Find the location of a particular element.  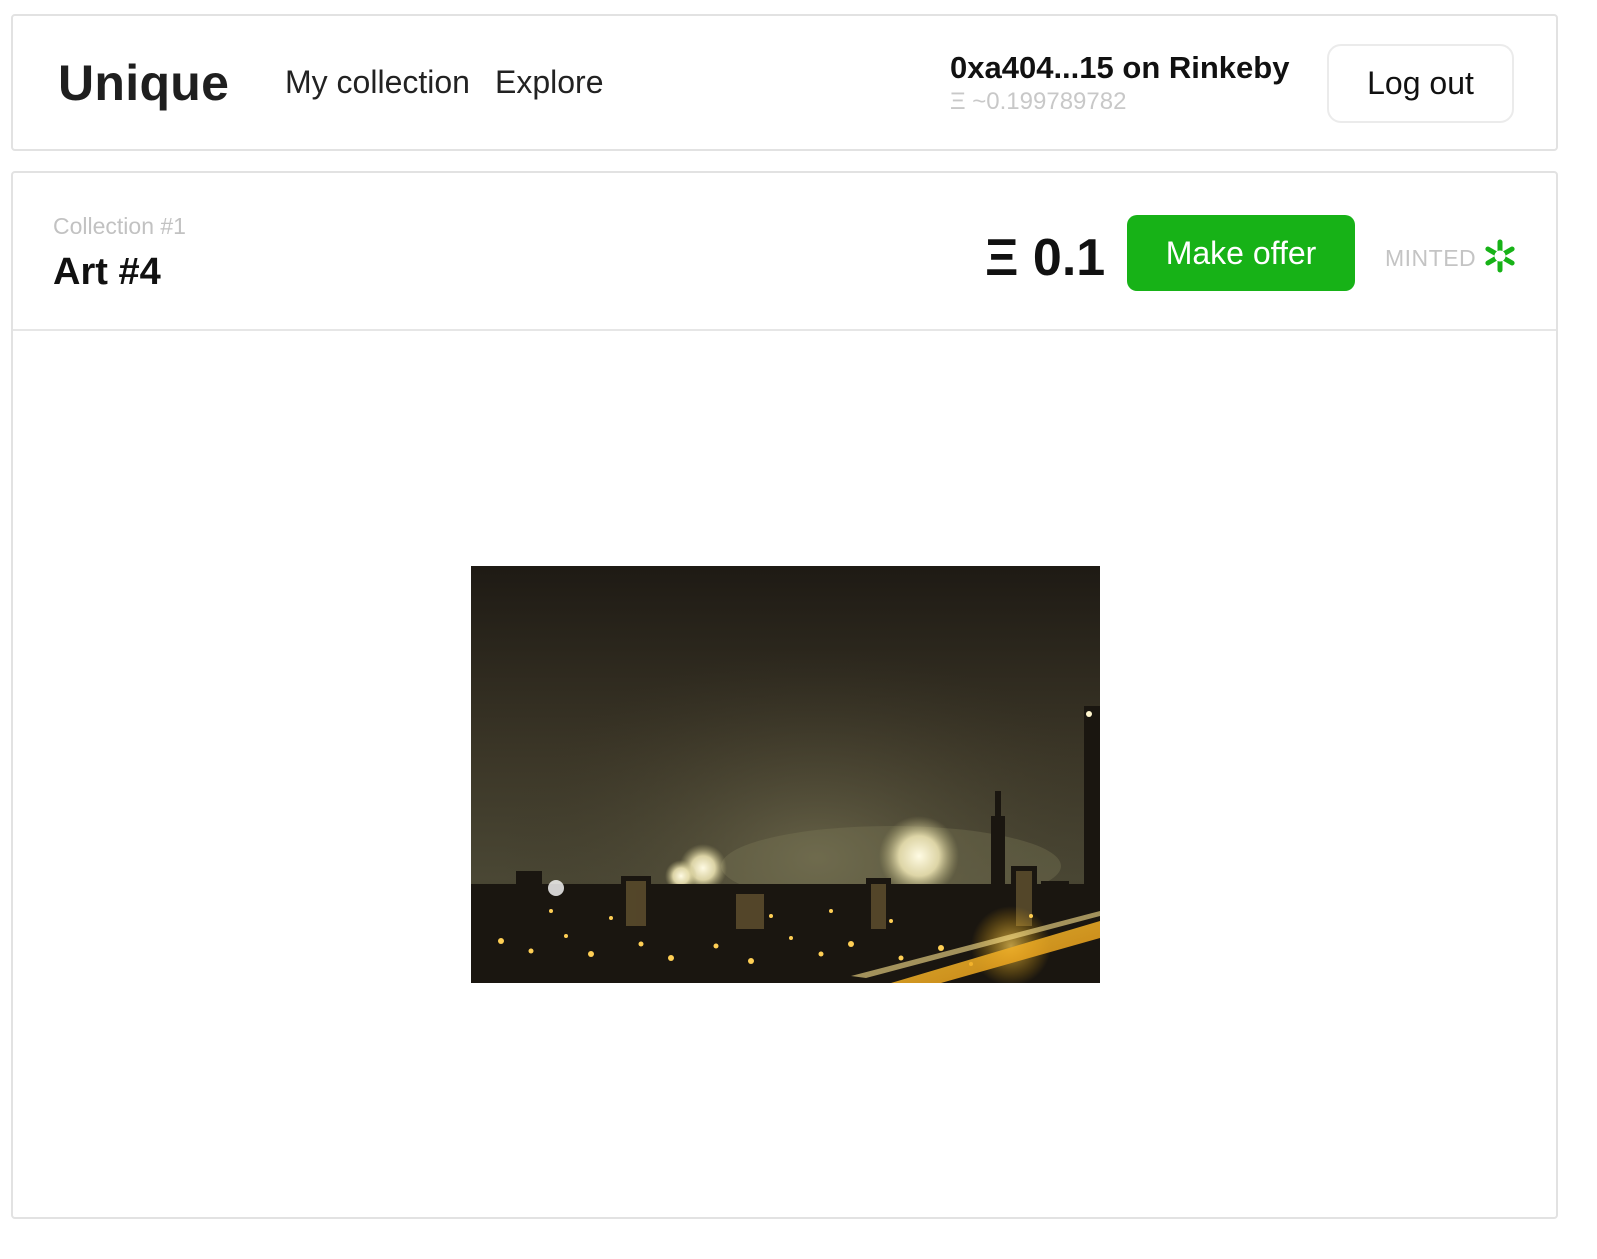

collection-label: Collection #1 is located at coordinates (119, 226).